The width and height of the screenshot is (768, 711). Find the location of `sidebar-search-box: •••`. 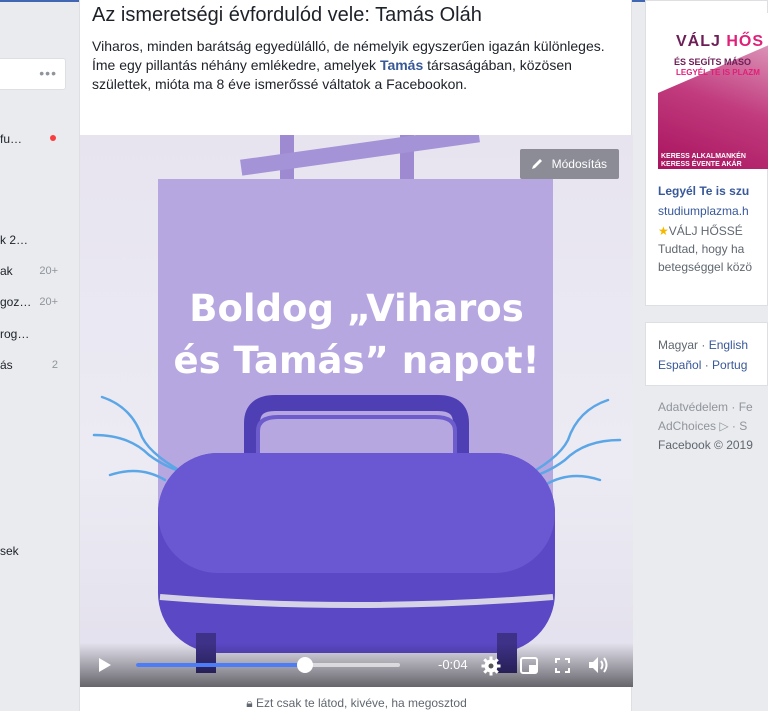

sidebar-search-box: ••• is located at coordinates (33, 74).